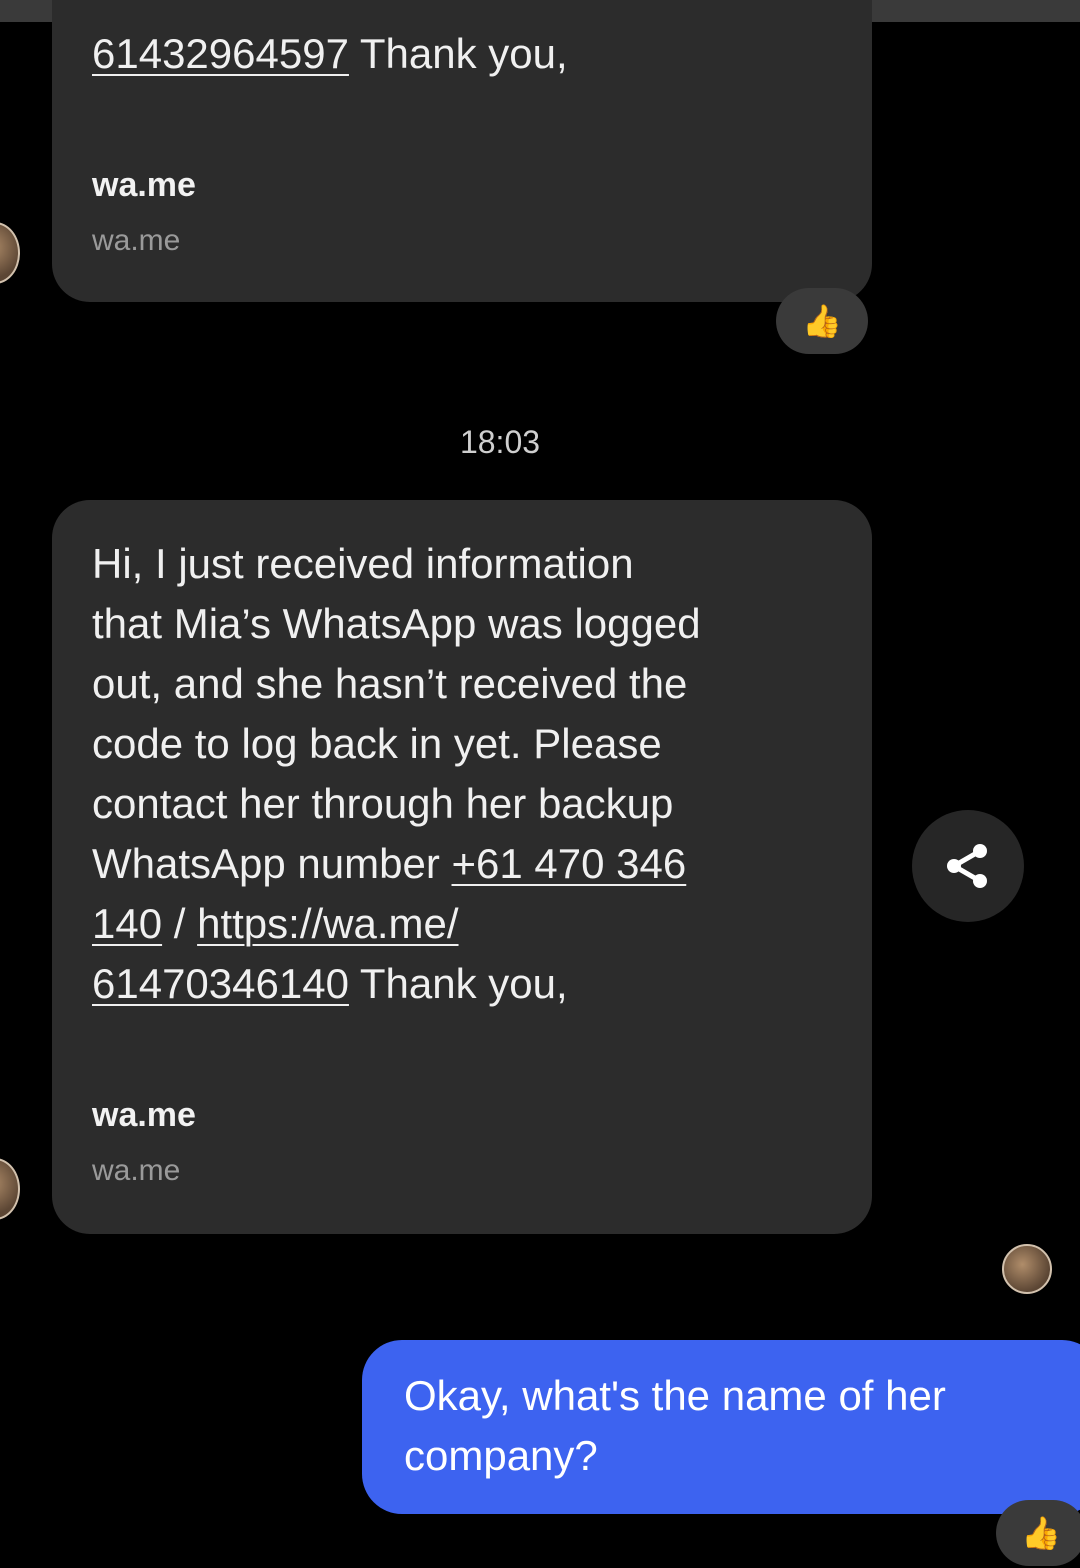  Describe the element at coordinates (569, 863) in the screenshot. I see `phone-link: +61 470 346` at that location.